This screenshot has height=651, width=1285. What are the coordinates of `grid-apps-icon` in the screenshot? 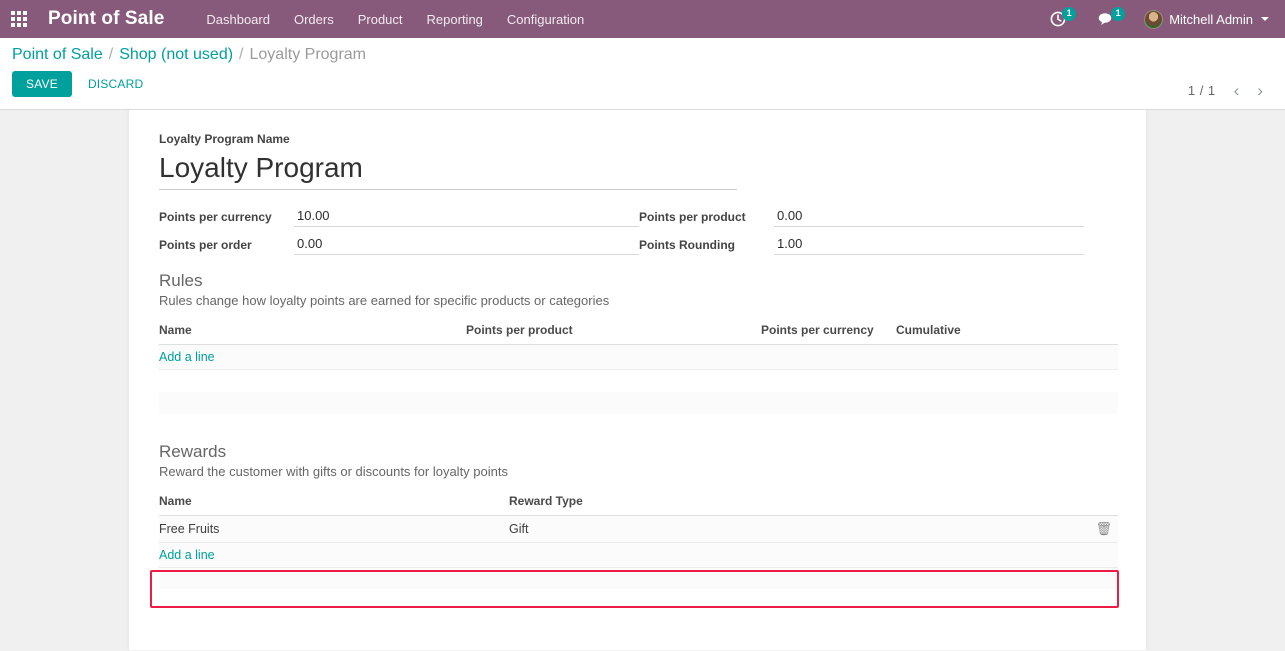 It's located at (19, 19).